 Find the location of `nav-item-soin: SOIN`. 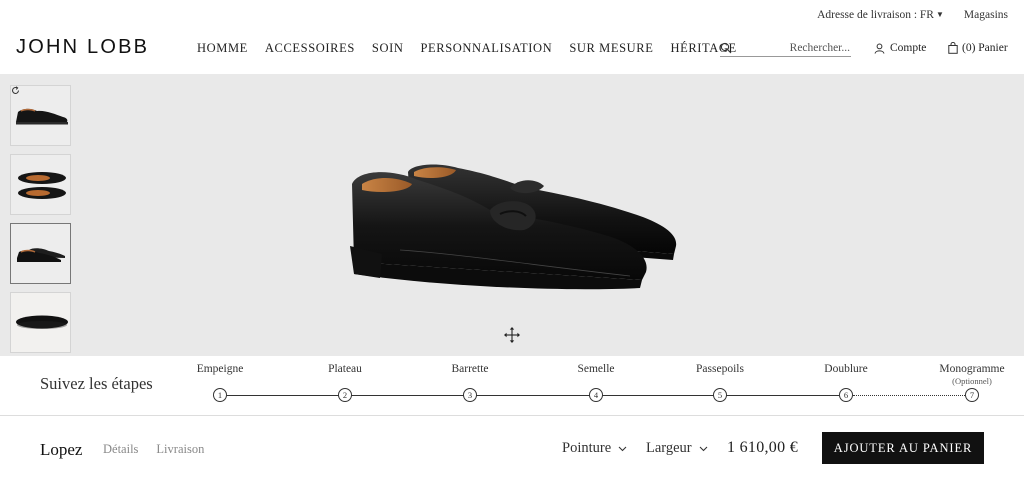

nav-item-soin: SOIN is located at coordinates (388, 48).